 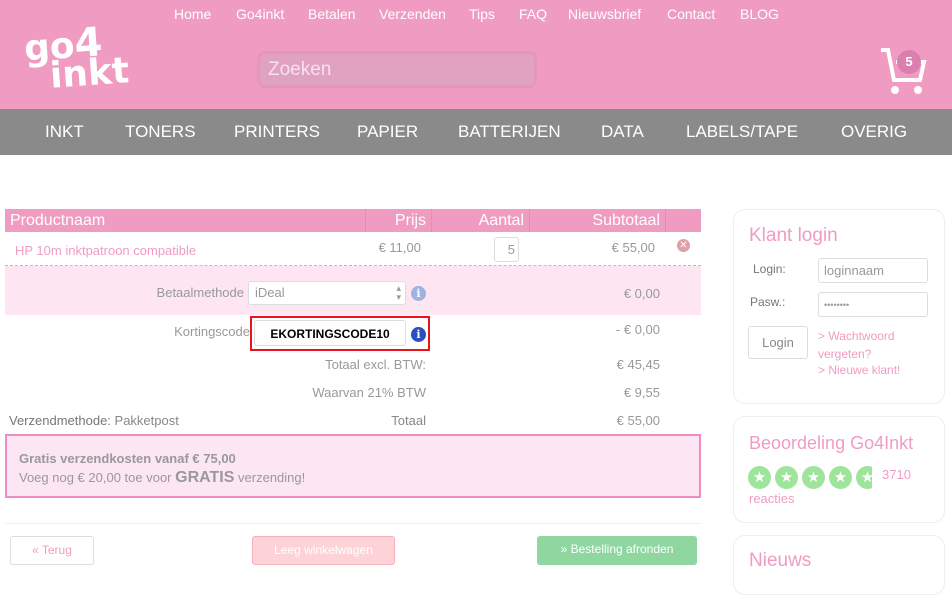 I want to click on payment-select-value: iDeal, so click(x=270, y=292).